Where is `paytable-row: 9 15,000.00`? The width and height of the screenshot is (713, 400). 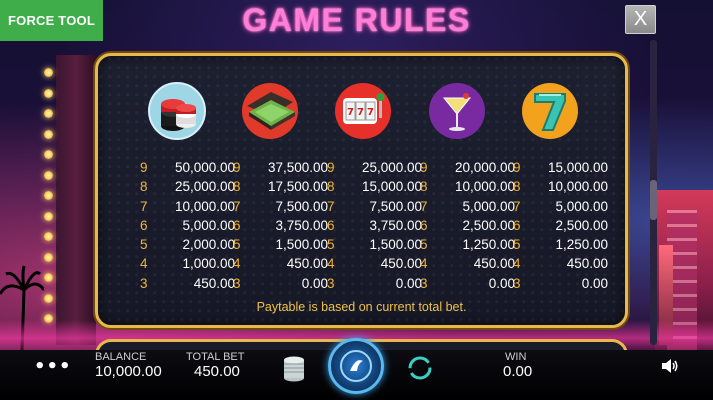
paytable-row: 9 15,000.00 is located at coordinates (560, 167).